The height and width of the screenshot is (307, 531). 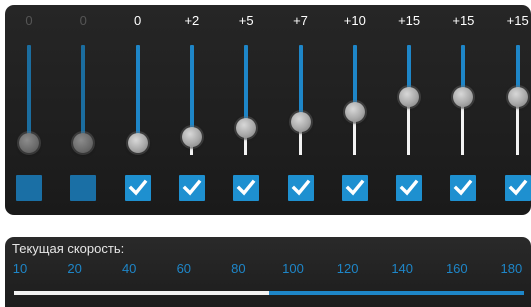 I want to click on eq-band-9: +15, so click(x=463, y=110).